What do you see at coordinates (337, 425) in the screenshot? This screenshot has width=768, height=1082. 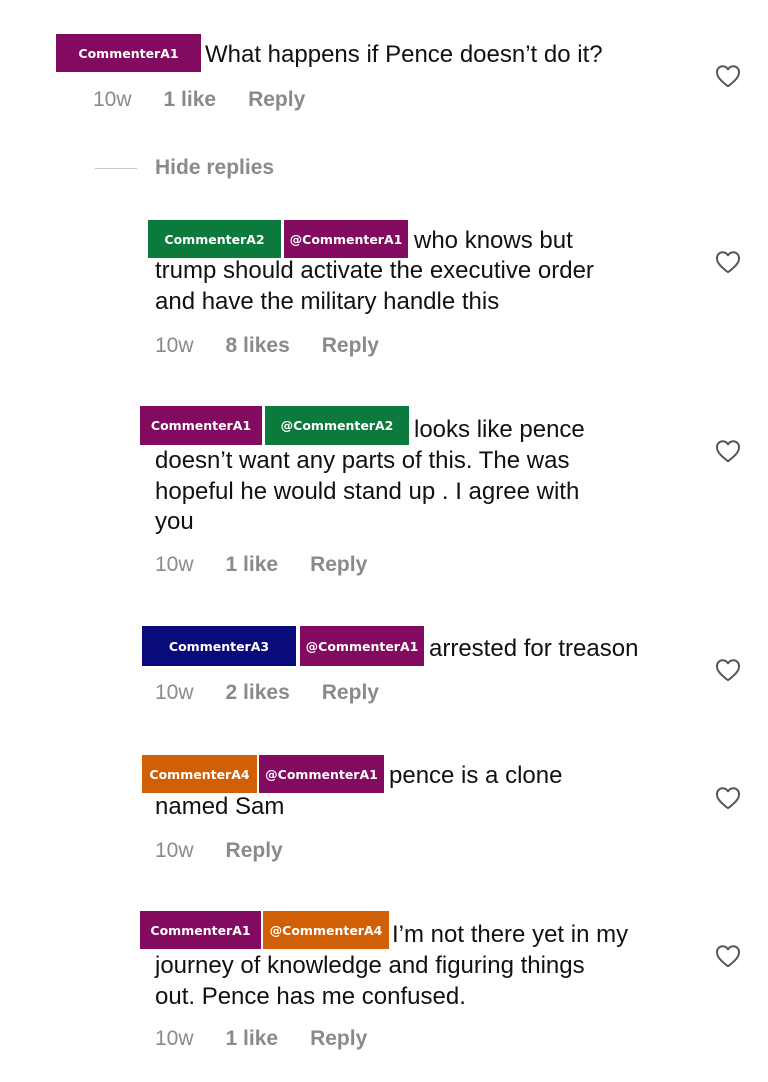 I see `mention-badge: @CommenterA2` at bounding box center [337, 425].